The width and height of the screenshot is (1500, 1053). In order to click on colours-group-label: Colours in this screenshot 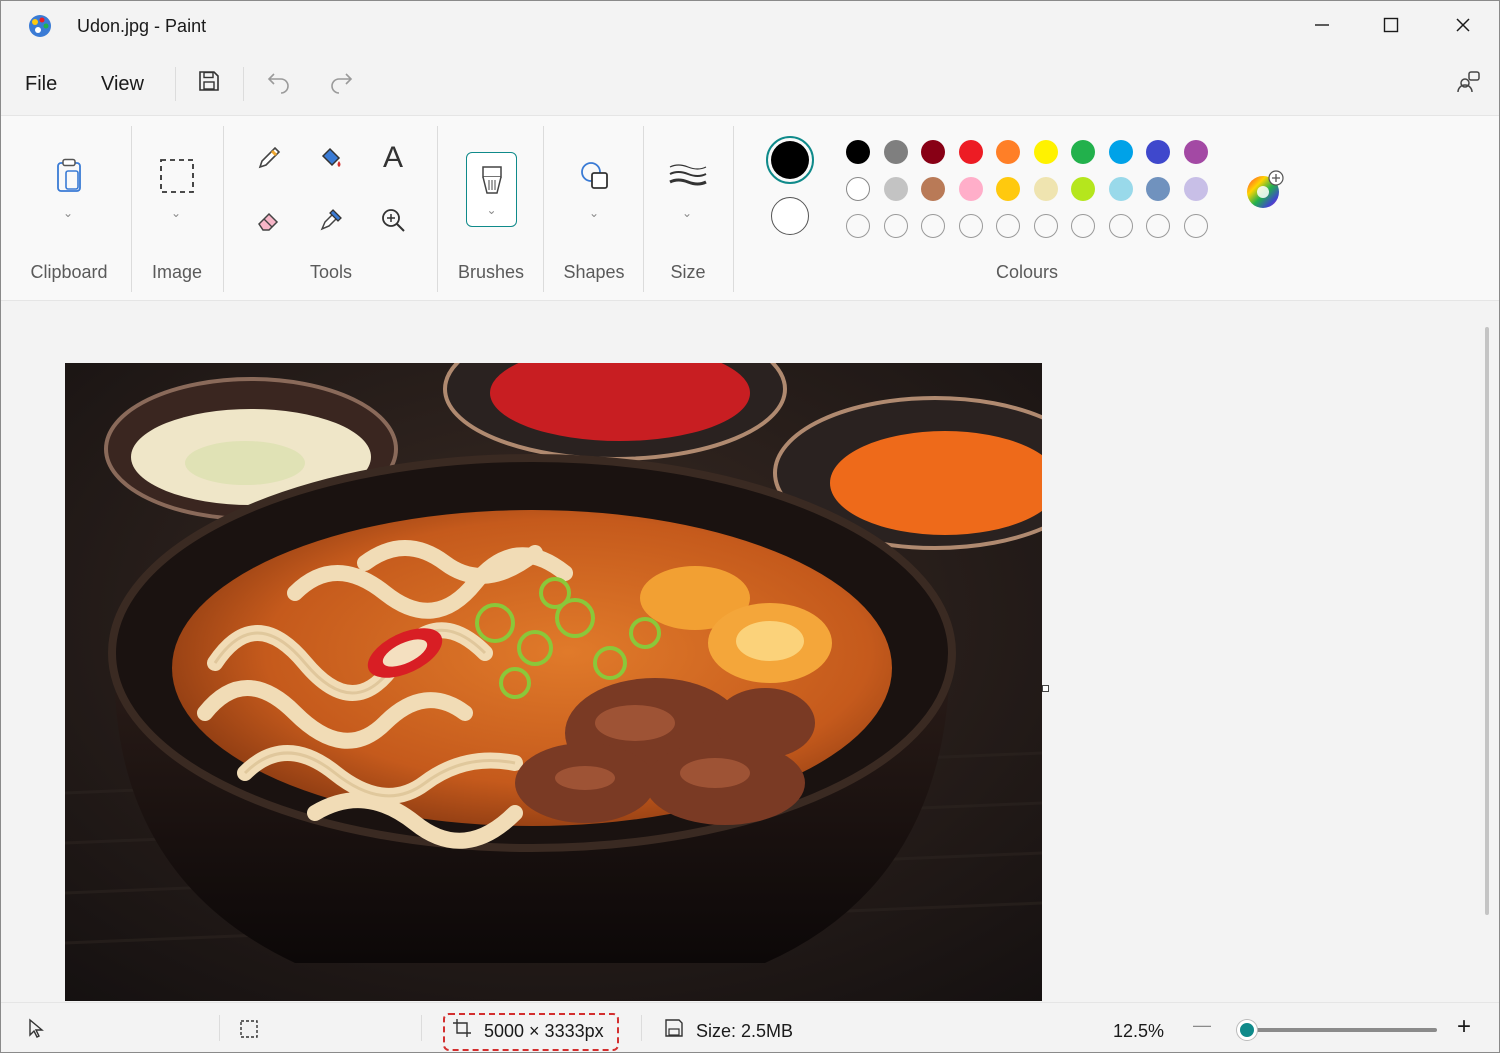, I will do `click(1027, 272)`.